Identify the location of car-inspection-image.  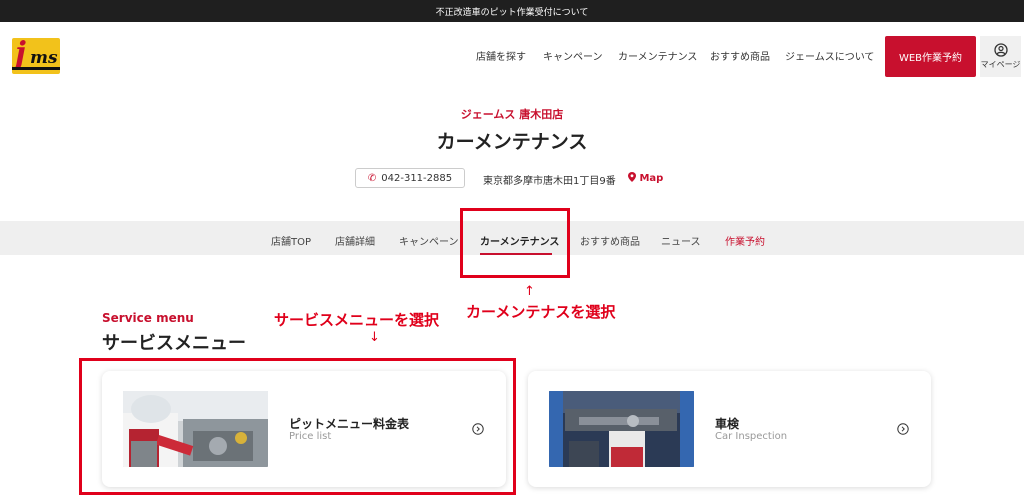
(621, 429).